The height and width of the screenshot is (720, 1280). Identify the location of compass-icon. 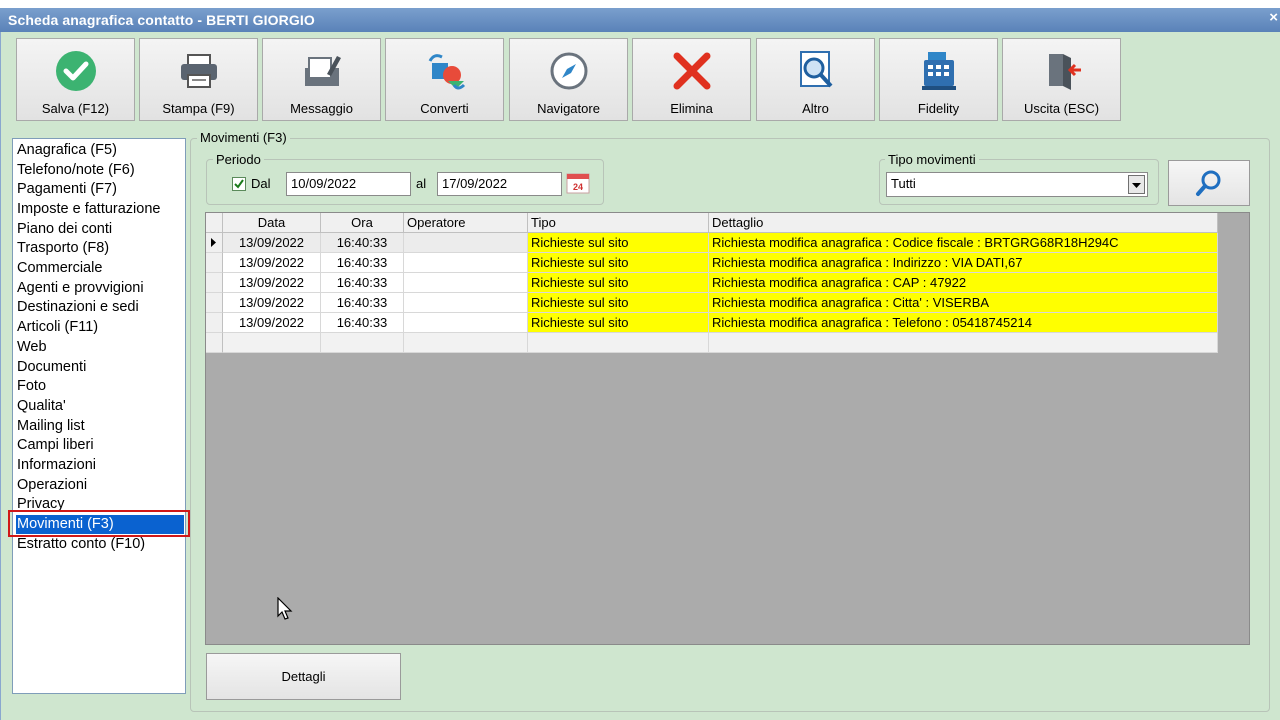
(568, 71).